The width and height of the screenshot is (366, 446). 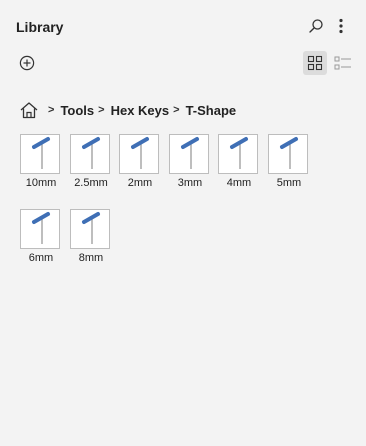 I want to click on library-item: 8mm, so click(x=91, y=236).